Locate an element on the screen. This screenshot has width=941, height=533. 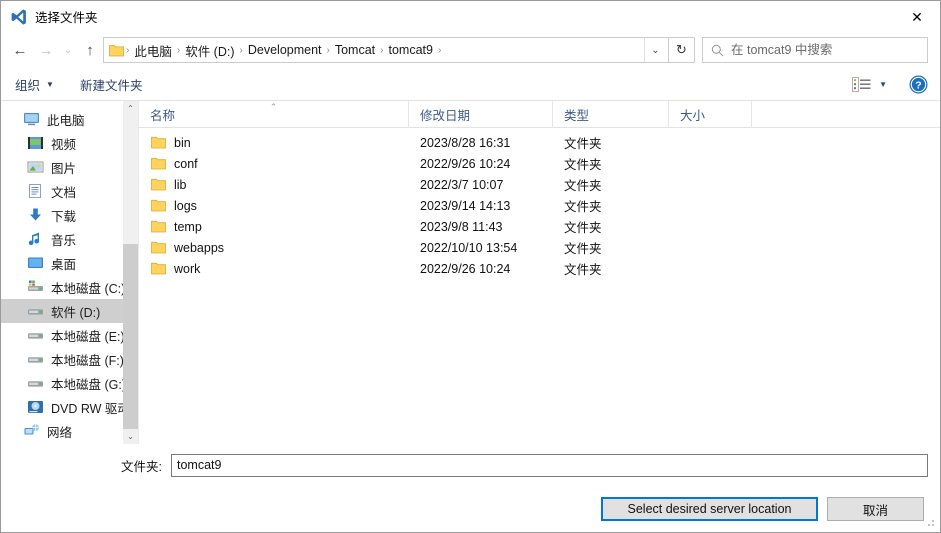
file-name-cell: webapps is located at coordinates (274, 248).